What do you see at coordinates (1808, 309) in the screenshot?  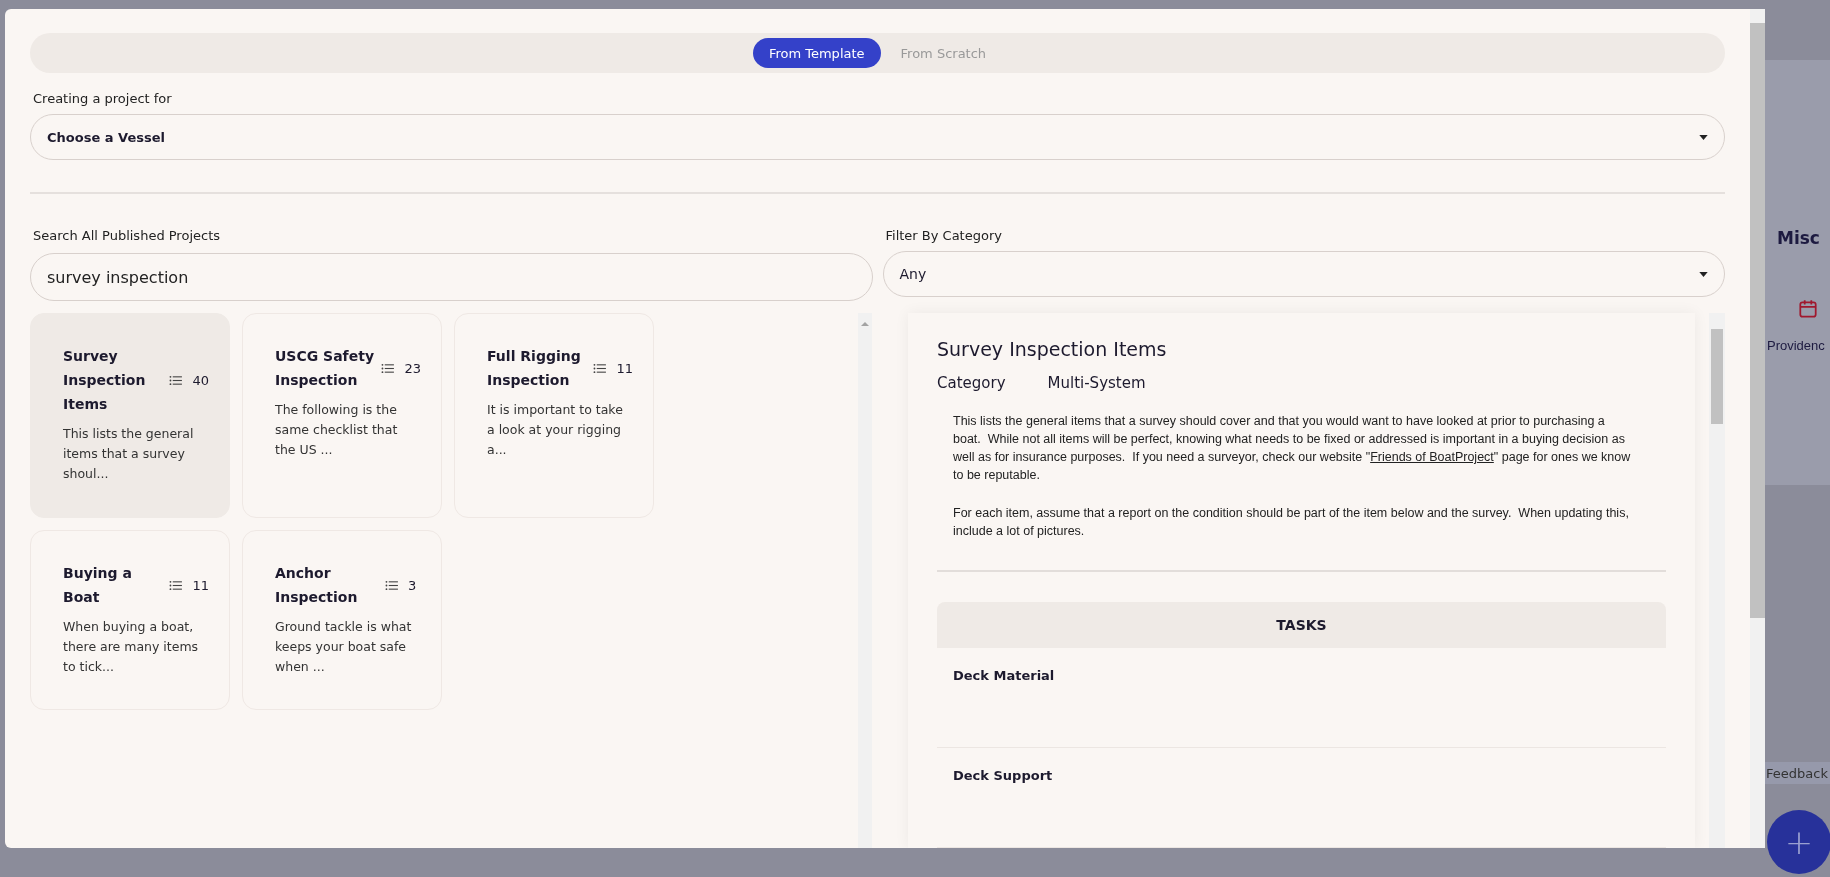 I see `calendar-icon` at bounding box center [1808, 309].